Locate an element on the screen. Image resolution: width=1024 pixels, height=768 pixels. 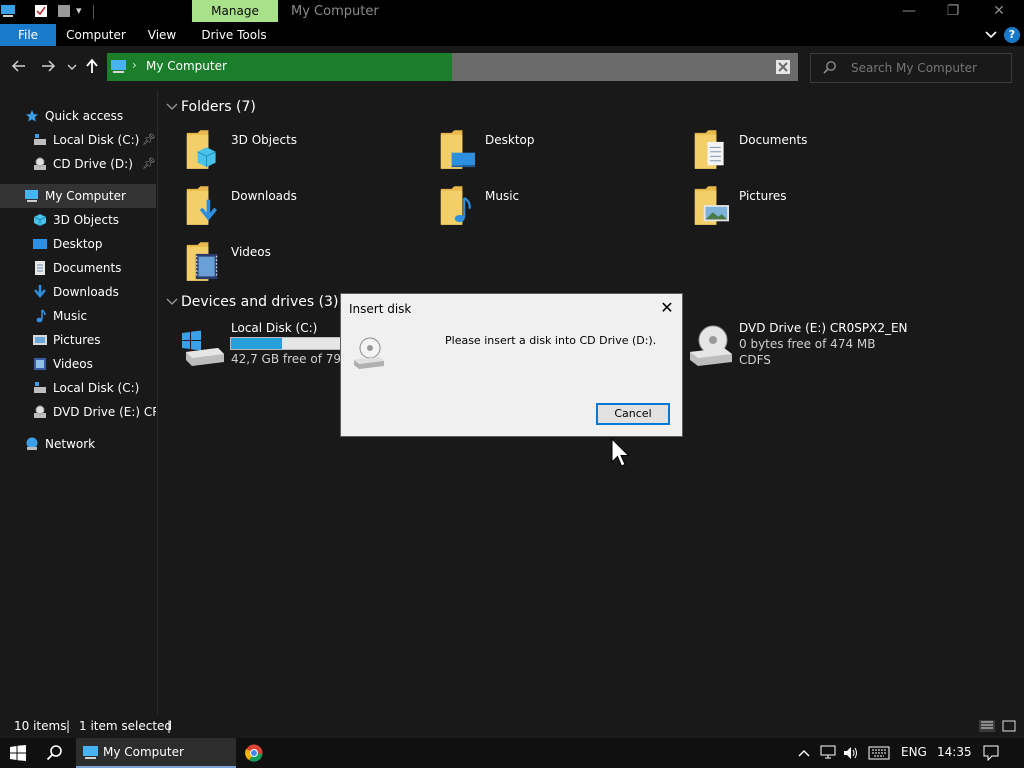
sidebar-item-local-disk-c-2: Local Disk (C:) is located at coordinates (78, 388).